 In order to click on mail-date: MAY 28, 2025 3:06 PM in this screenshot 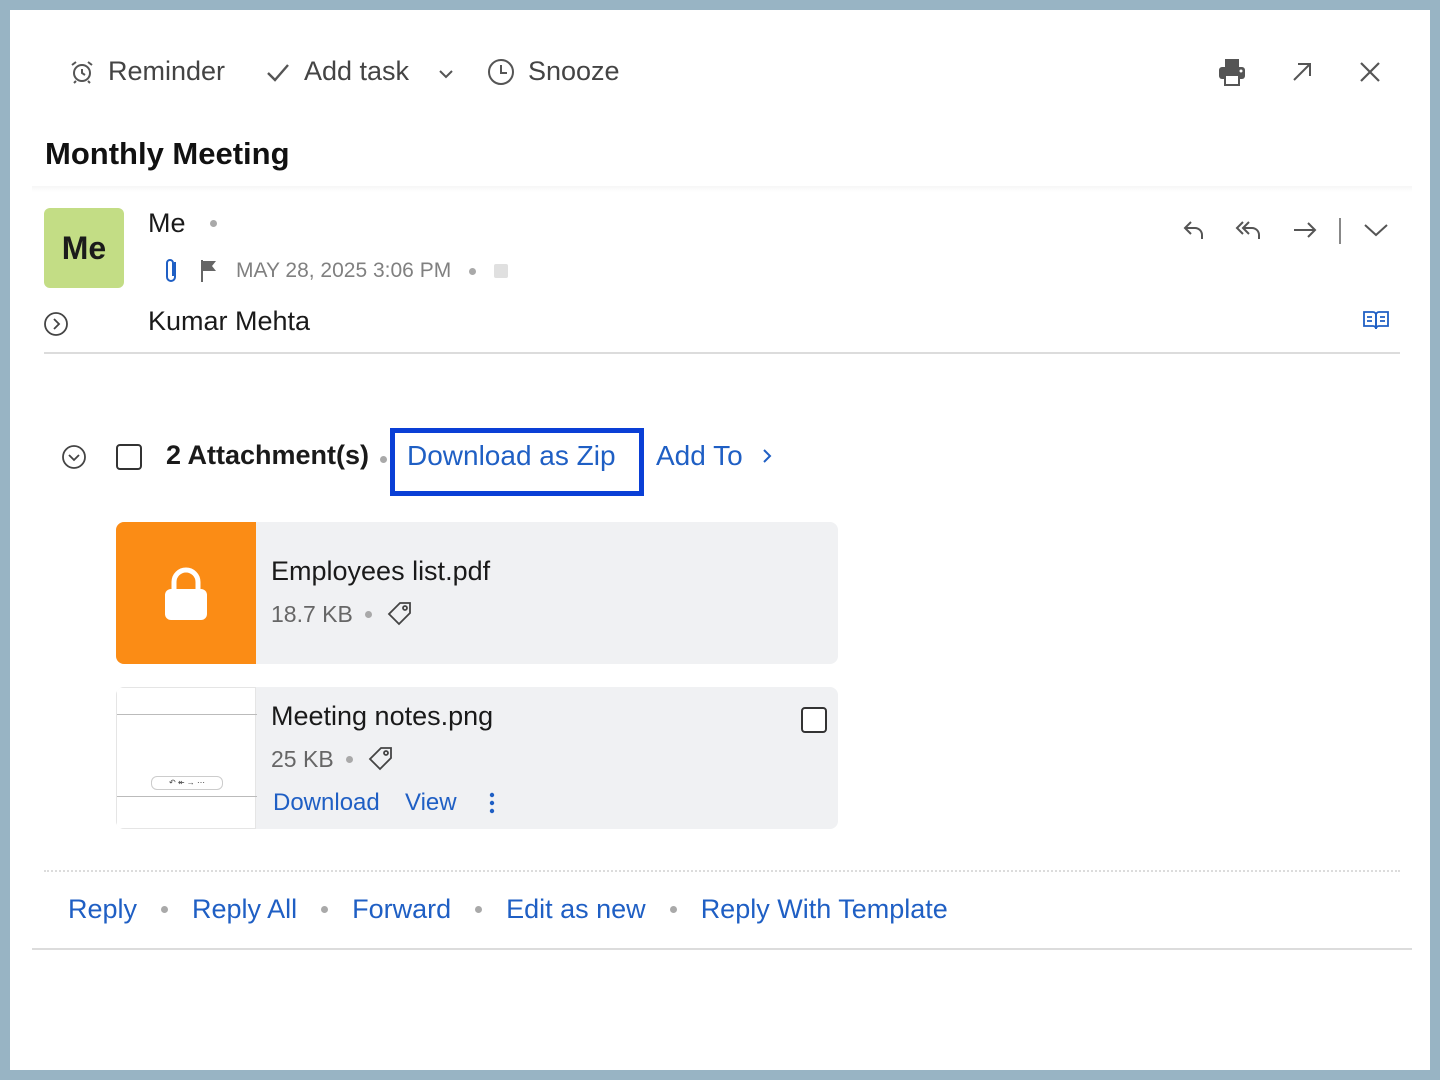, I will do `click(344, 270)`.